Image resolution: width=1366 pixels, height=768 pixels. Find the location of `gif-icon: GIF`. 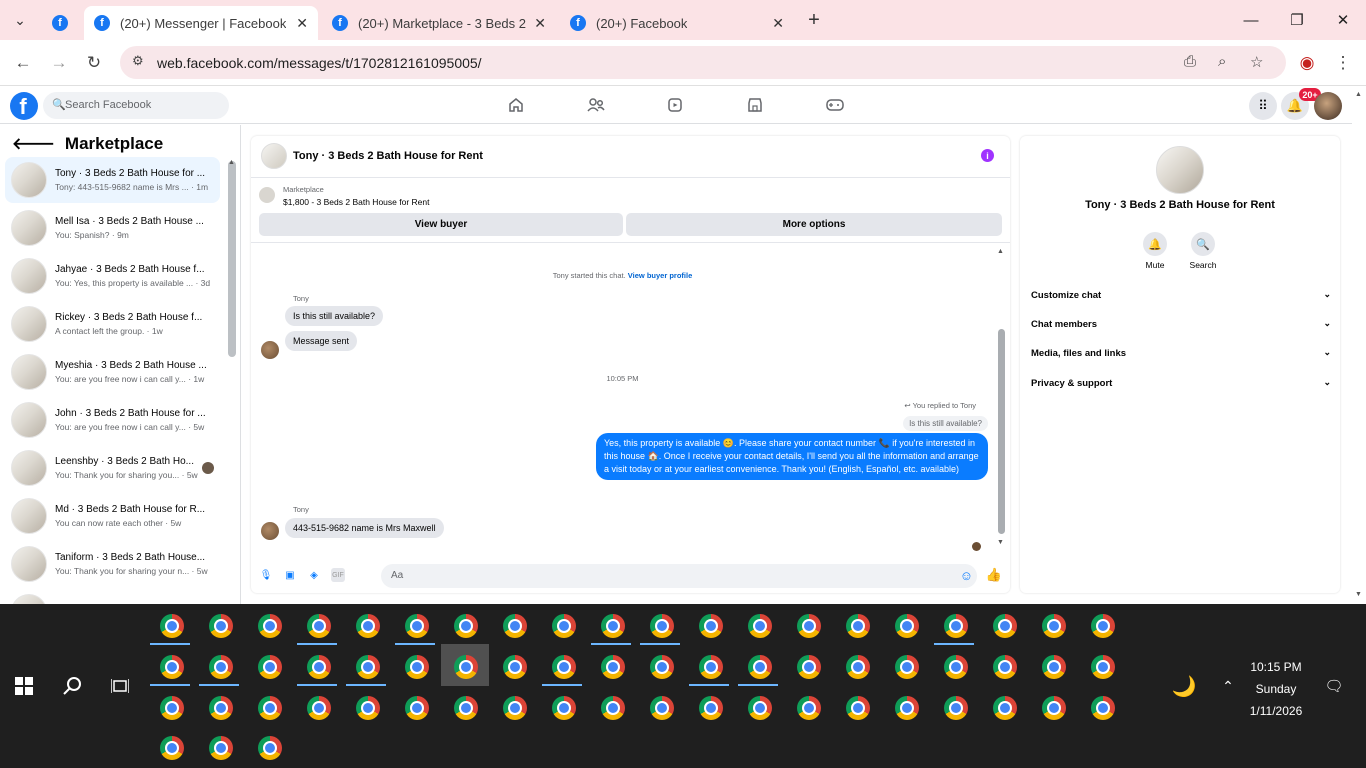

gif-icon: GIF is located at coordinates (338, 575).